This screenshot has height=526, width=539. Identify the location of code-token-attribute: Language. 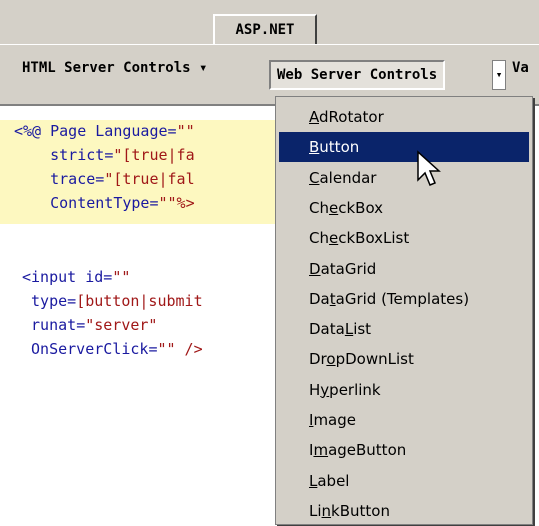
(131, 131).